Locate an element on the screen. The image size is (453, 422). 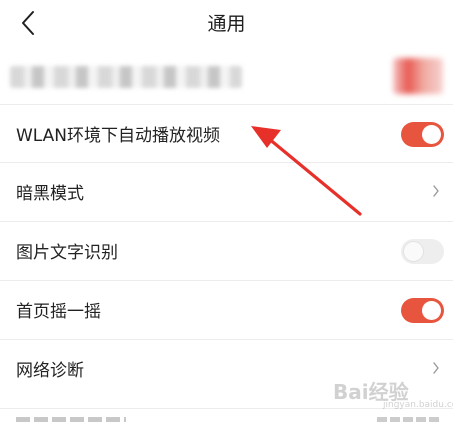
header-bar: 通用 is located at coordinates (226, 23).